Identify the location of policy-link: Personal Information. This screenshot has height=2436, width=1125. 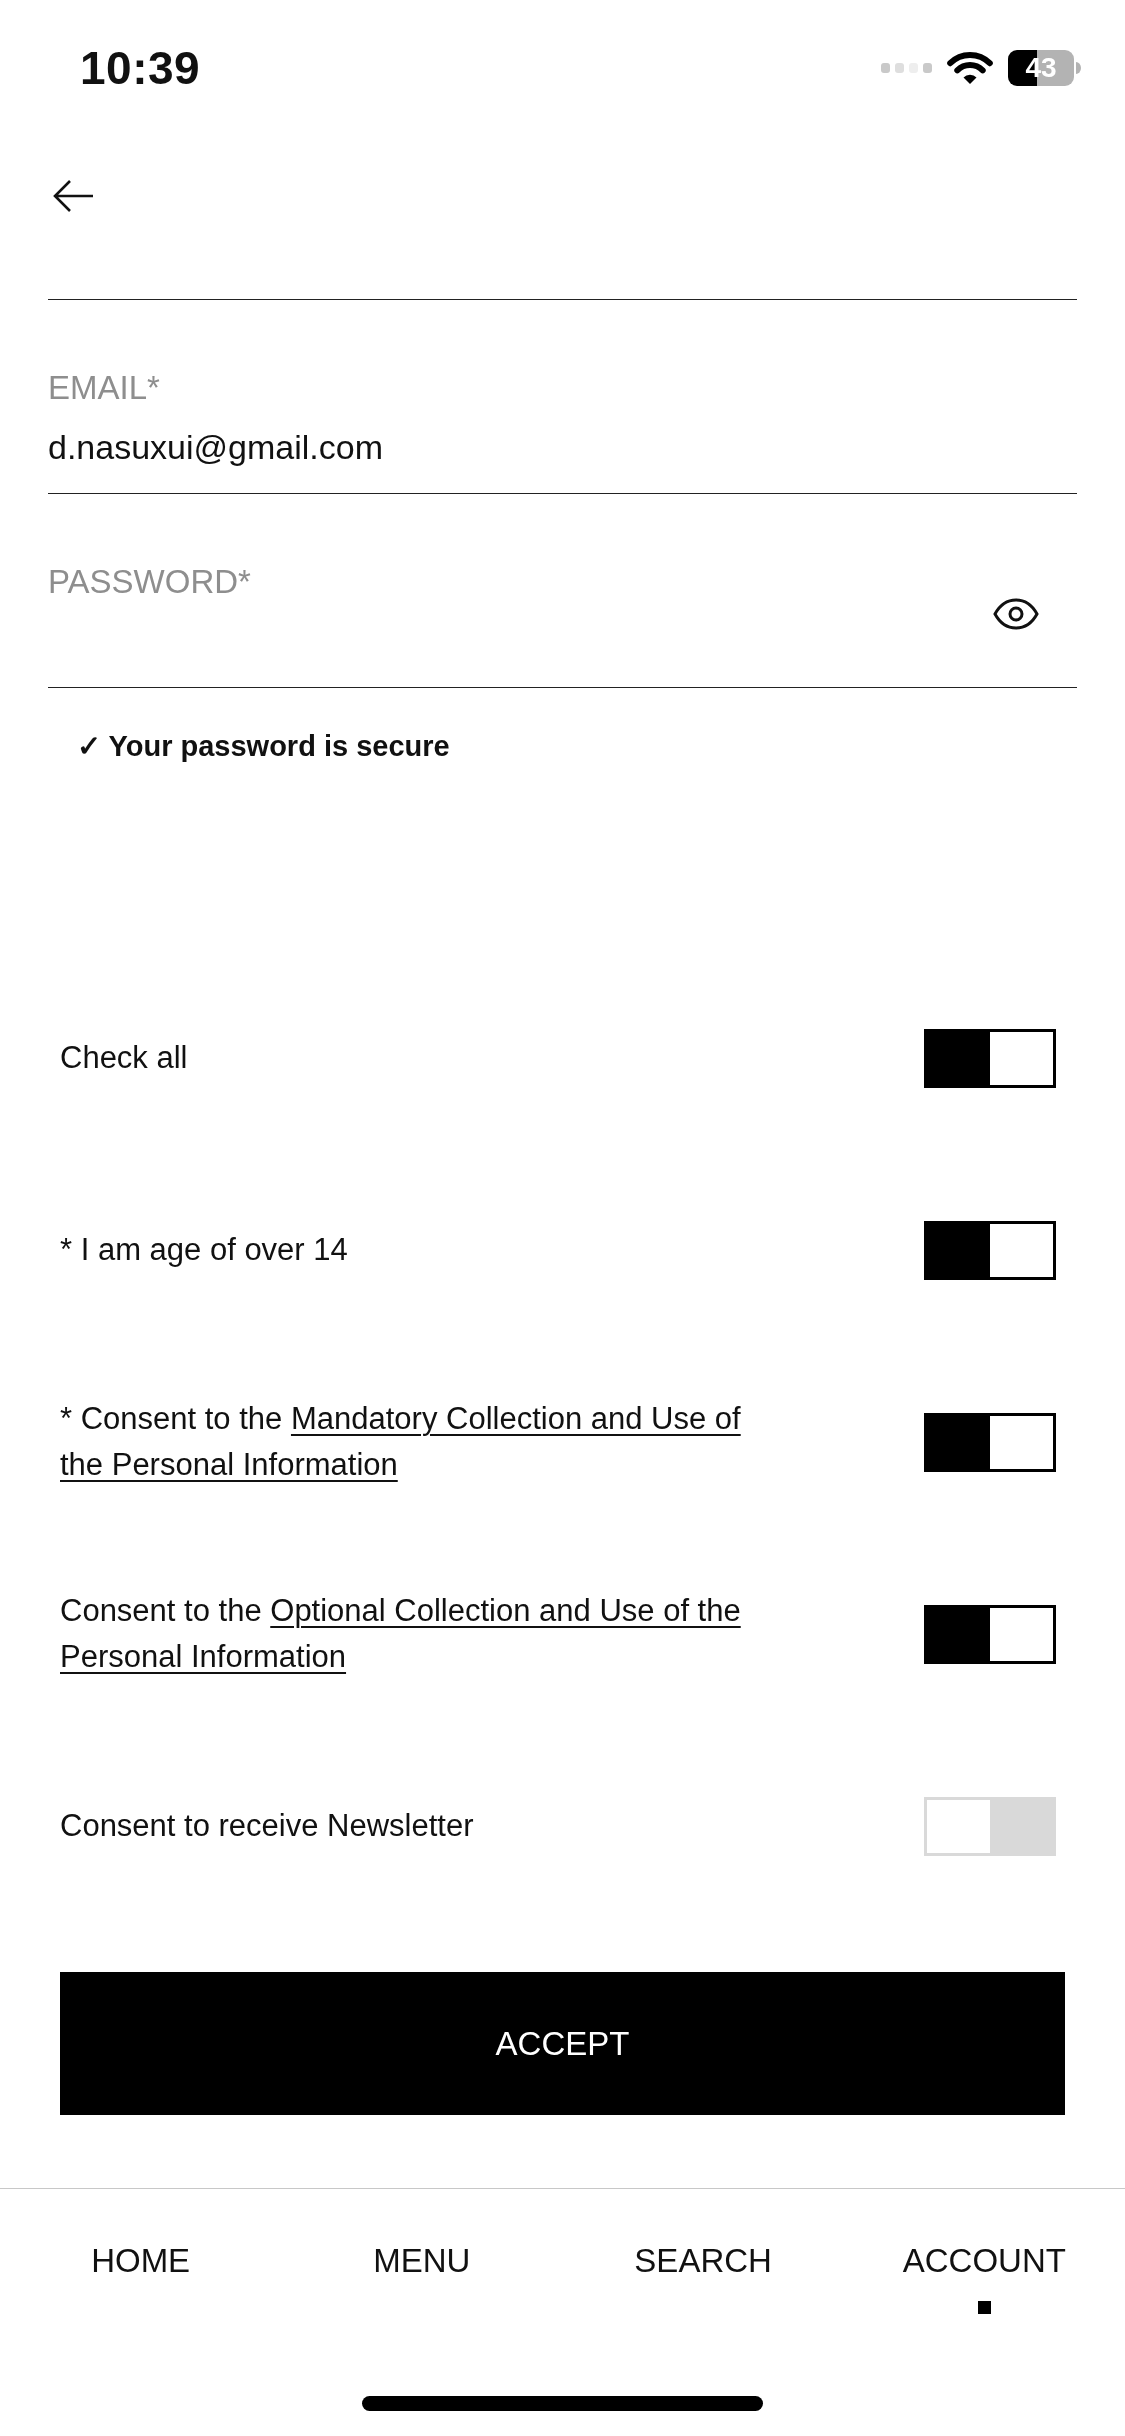
(203, 1656).